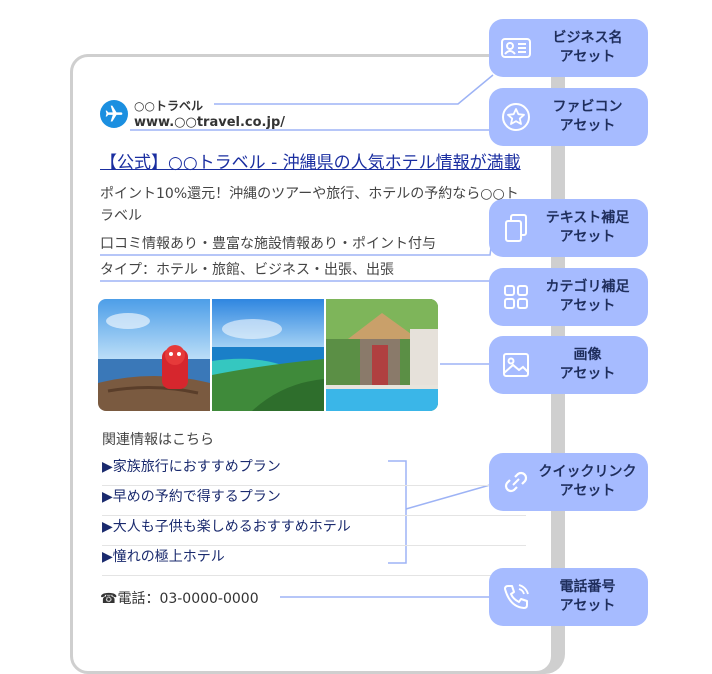 This screenshot has width=712, height=674. What do you see at coordinates (314, 470) in the screenshot?
I see `quick-link-family-trip: ▶家族旅行におすすめプラン` at bounding box center [314, 470].